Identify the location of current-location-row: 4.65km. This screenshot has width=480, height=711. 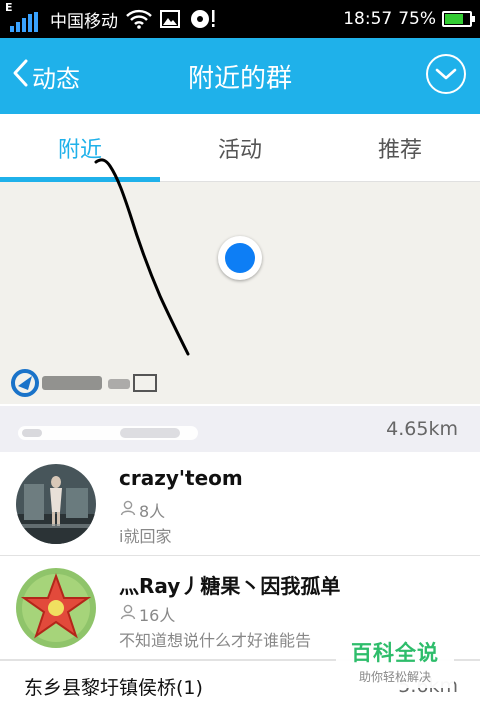
(240, 429).